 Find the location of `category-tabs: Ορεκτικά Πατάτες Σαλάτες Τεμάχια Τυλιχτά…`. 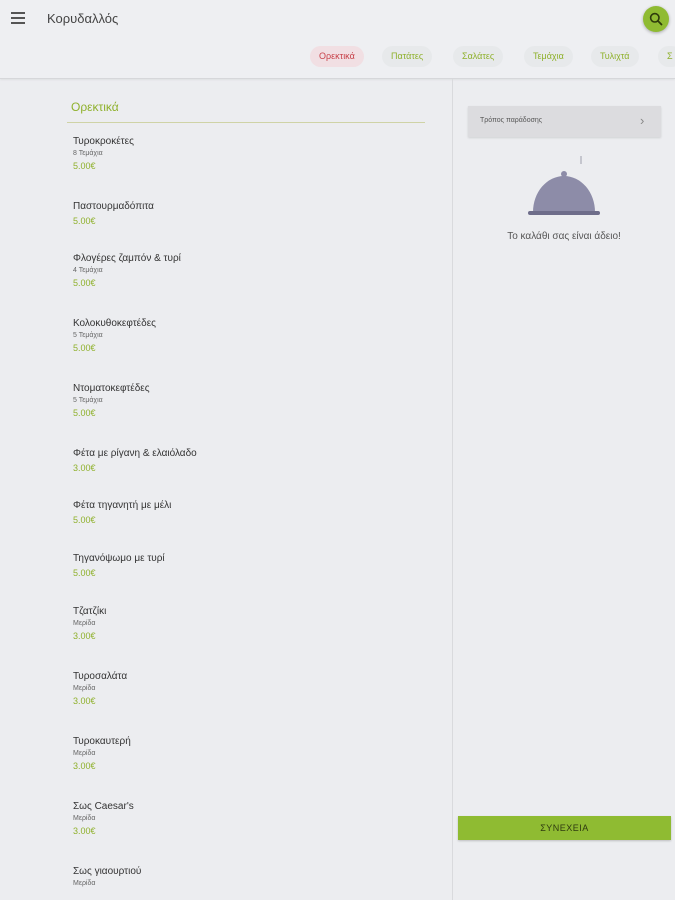

category-tabs: Ορεκτικά Πατάτες Σαλάτες Τεμάχια Τυλιχτά… is located at coordinates (337, 57).